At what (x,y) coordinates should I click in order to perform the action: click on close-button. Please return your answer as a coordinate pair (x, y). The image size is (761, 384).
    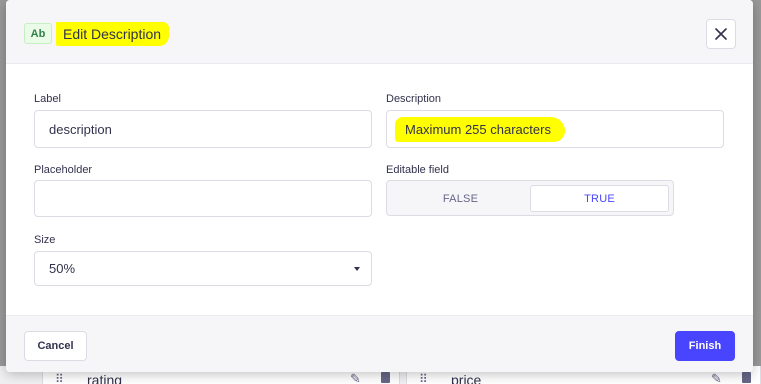
    Looking at the image, I should click on (721, 34).